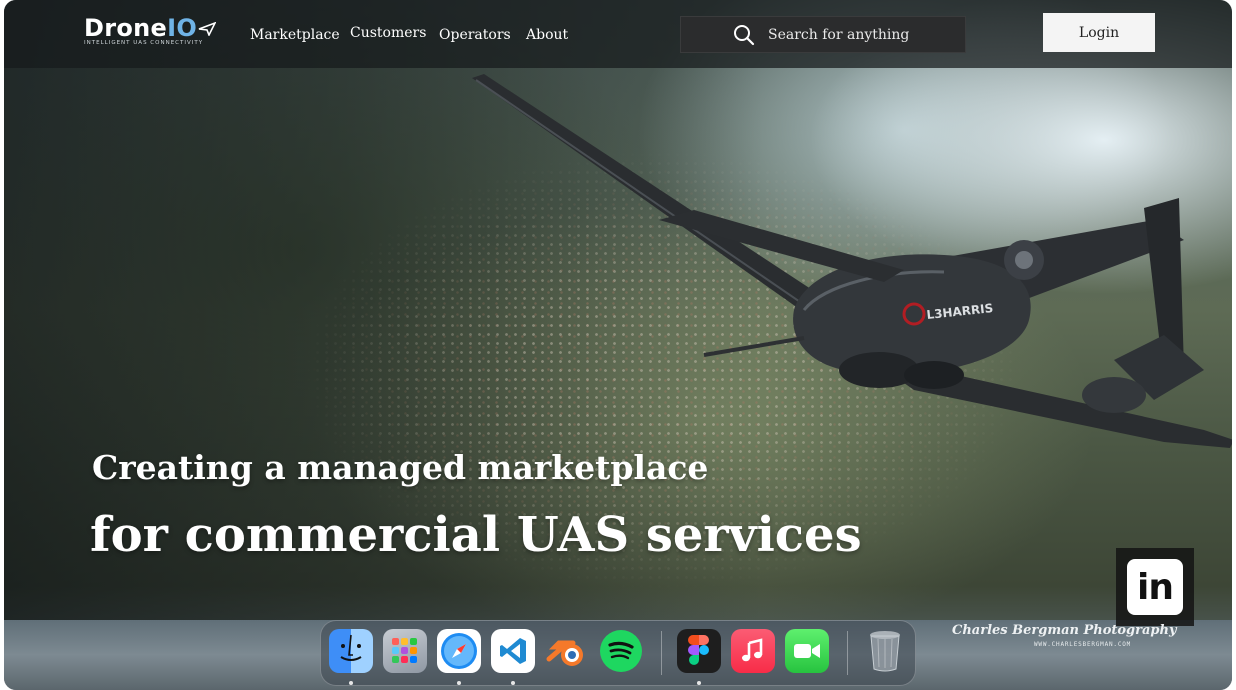 The height and width of the screenshot is (690, 1236). What do you see at coordinates (1083, 644) in the screenshot?
I see `photo-credit-url: WWW.CHARLESBERGMAN.COM` at bounding box center [1083, 644].